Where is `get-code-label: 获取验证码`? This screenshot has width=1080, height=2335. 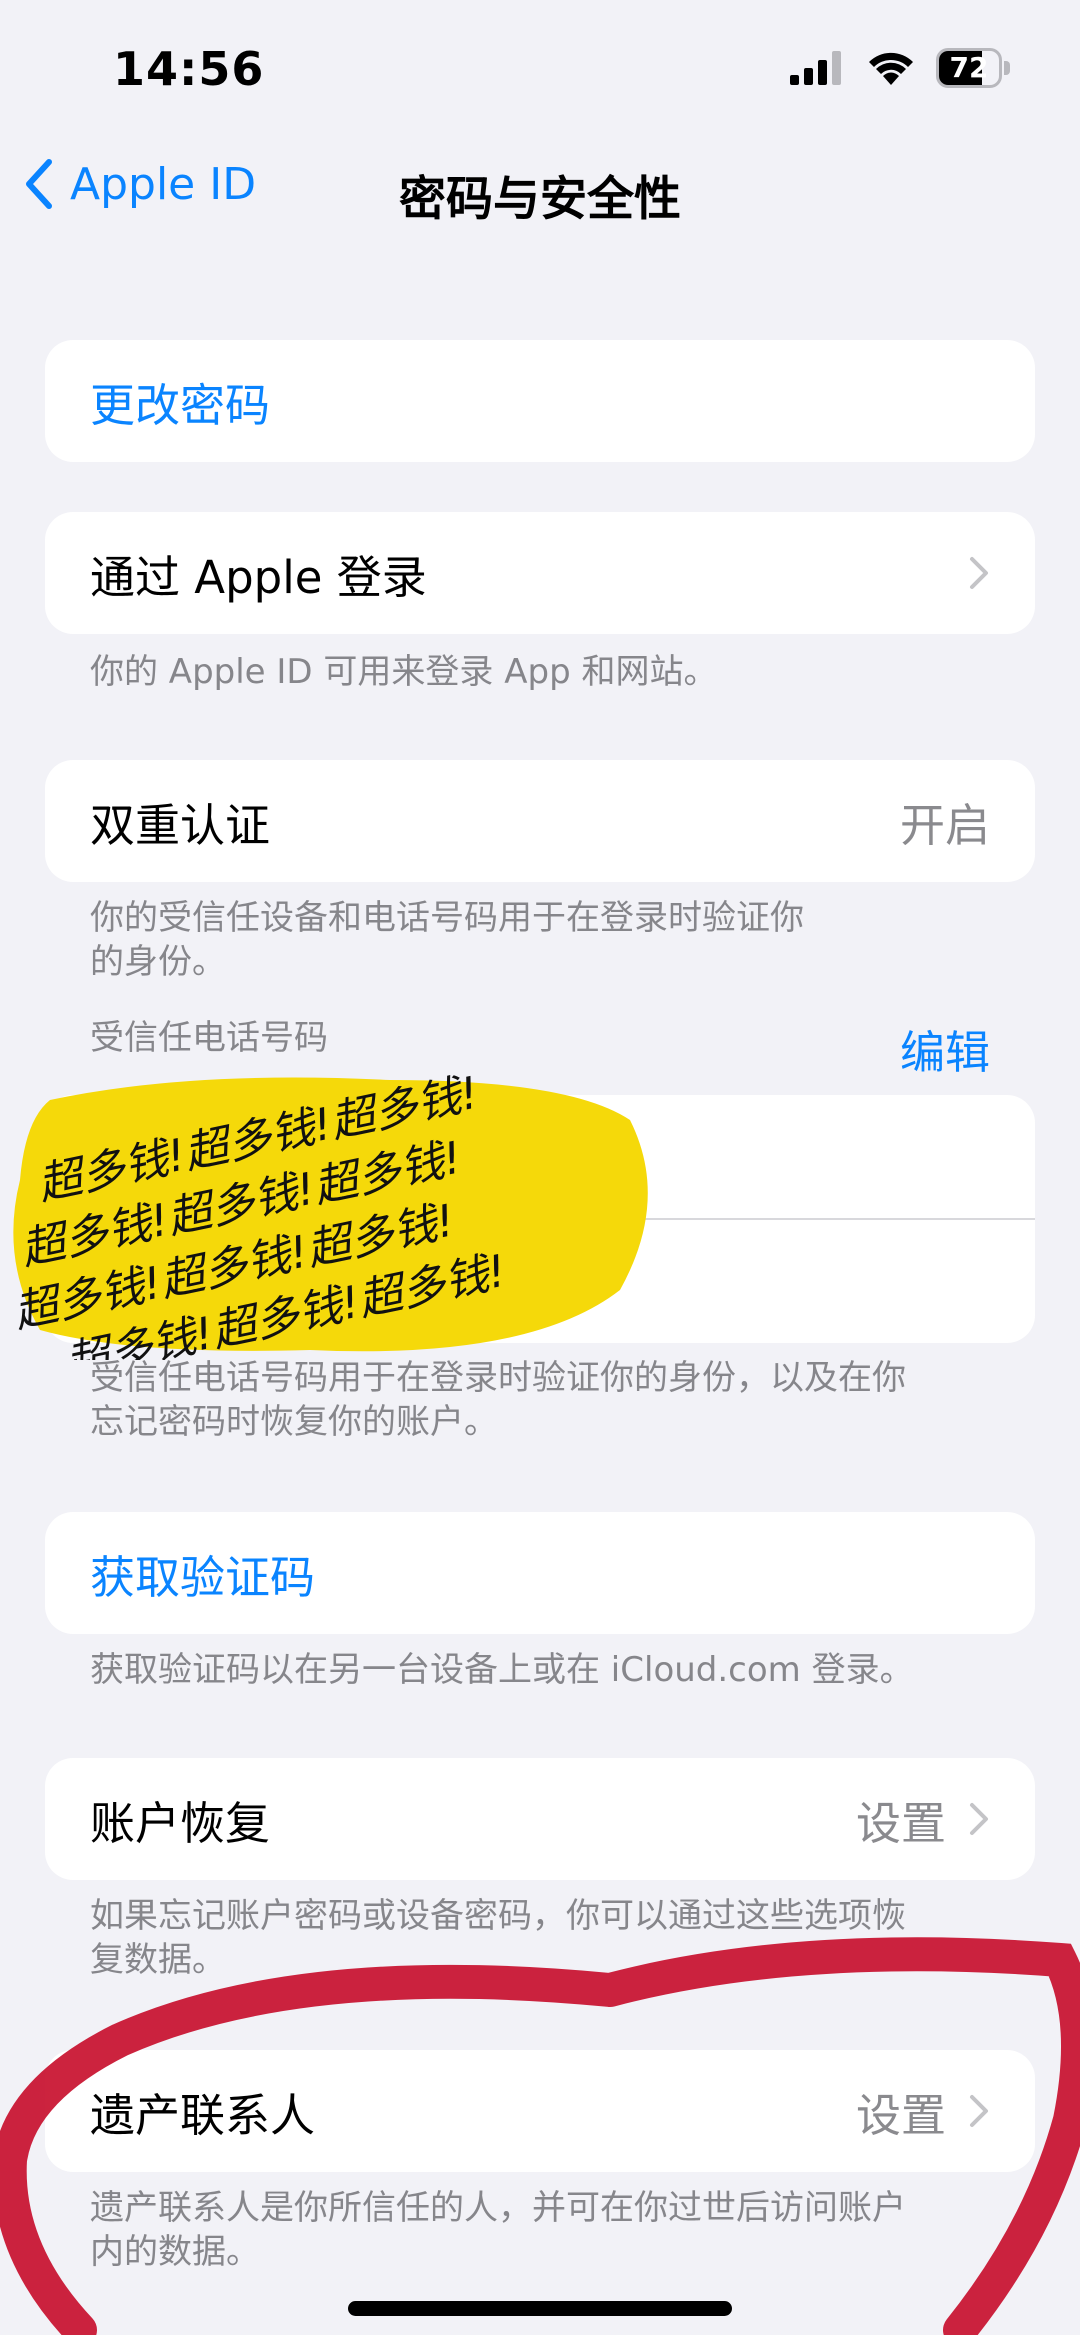 get-code-label: 获取验证码 is located at coordinates (203, 1577).